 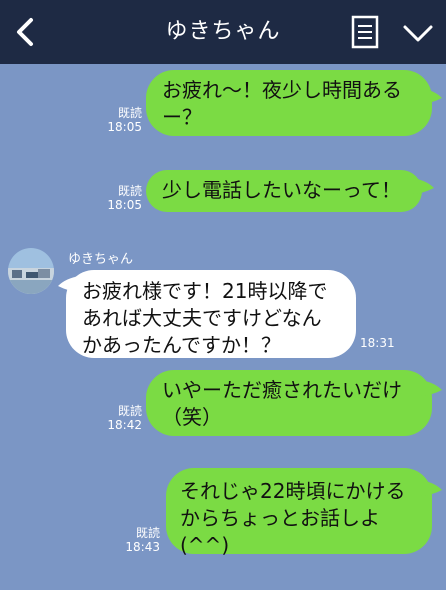 What do you see at coordinates (124, 425) in the screenshot?
I see `message-time: 18:42` at bounding box center [124, 425].